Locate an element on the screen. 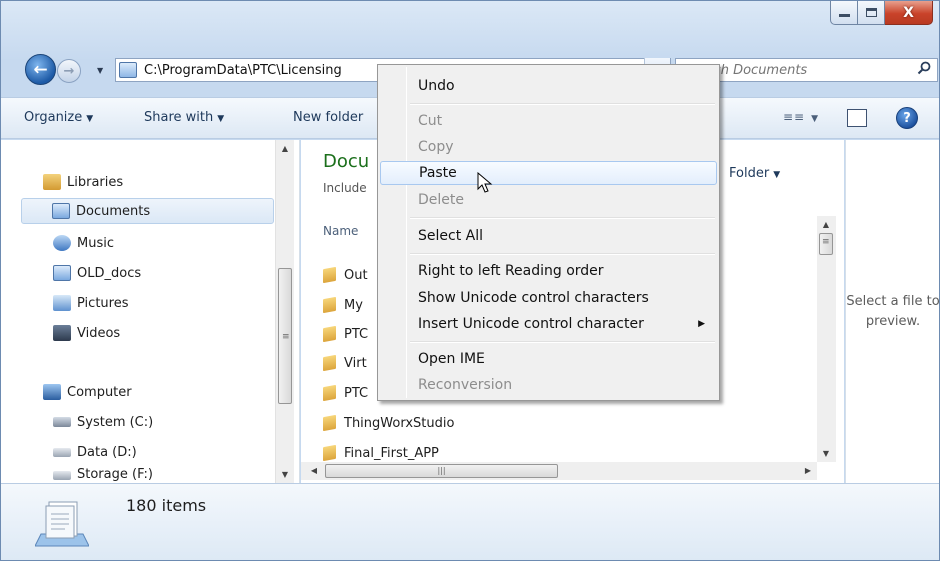  nav-item-documents: Documents is located at coordinates (147, 211).